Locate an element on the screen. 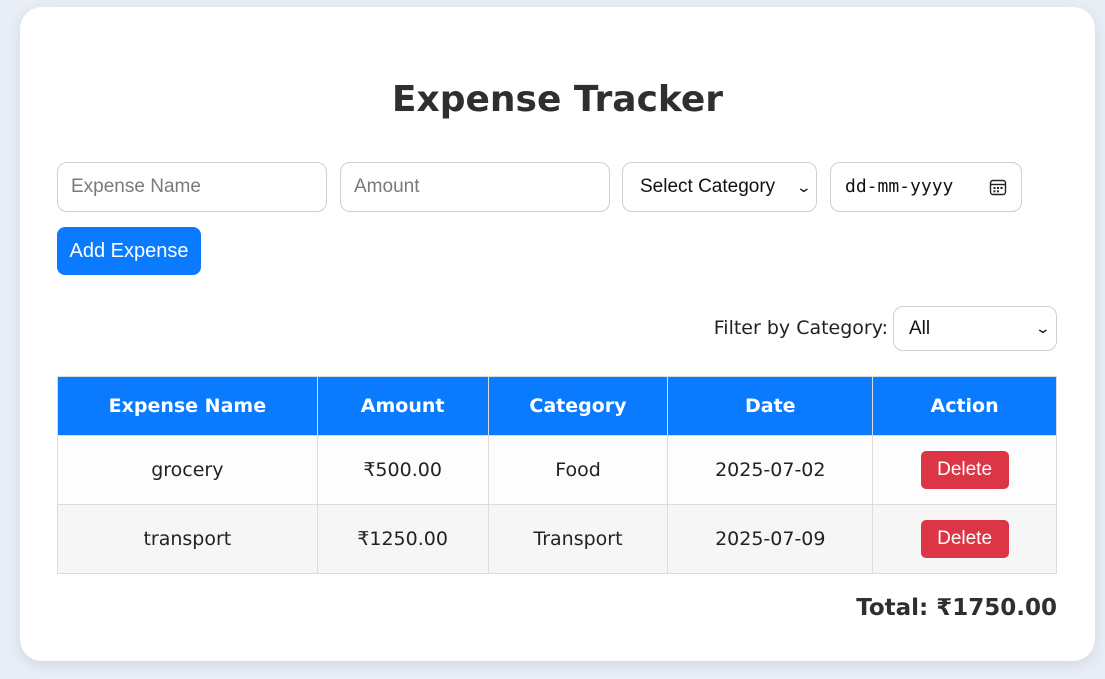 The image size is (1105, 679). date-input: dd-mm-yyyy is located at coordinates (926, 187).